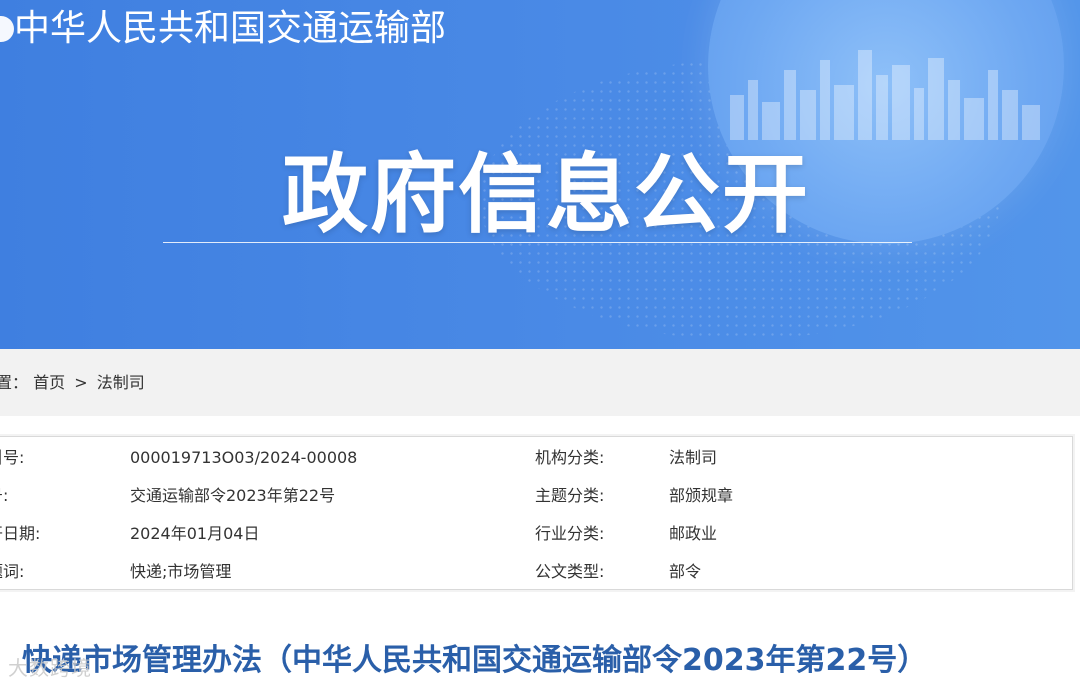  What do you see at coordinates (12, 571) in the screenshot?
I see `keywords-label: 主题词:` at bounding box center [12, 571].